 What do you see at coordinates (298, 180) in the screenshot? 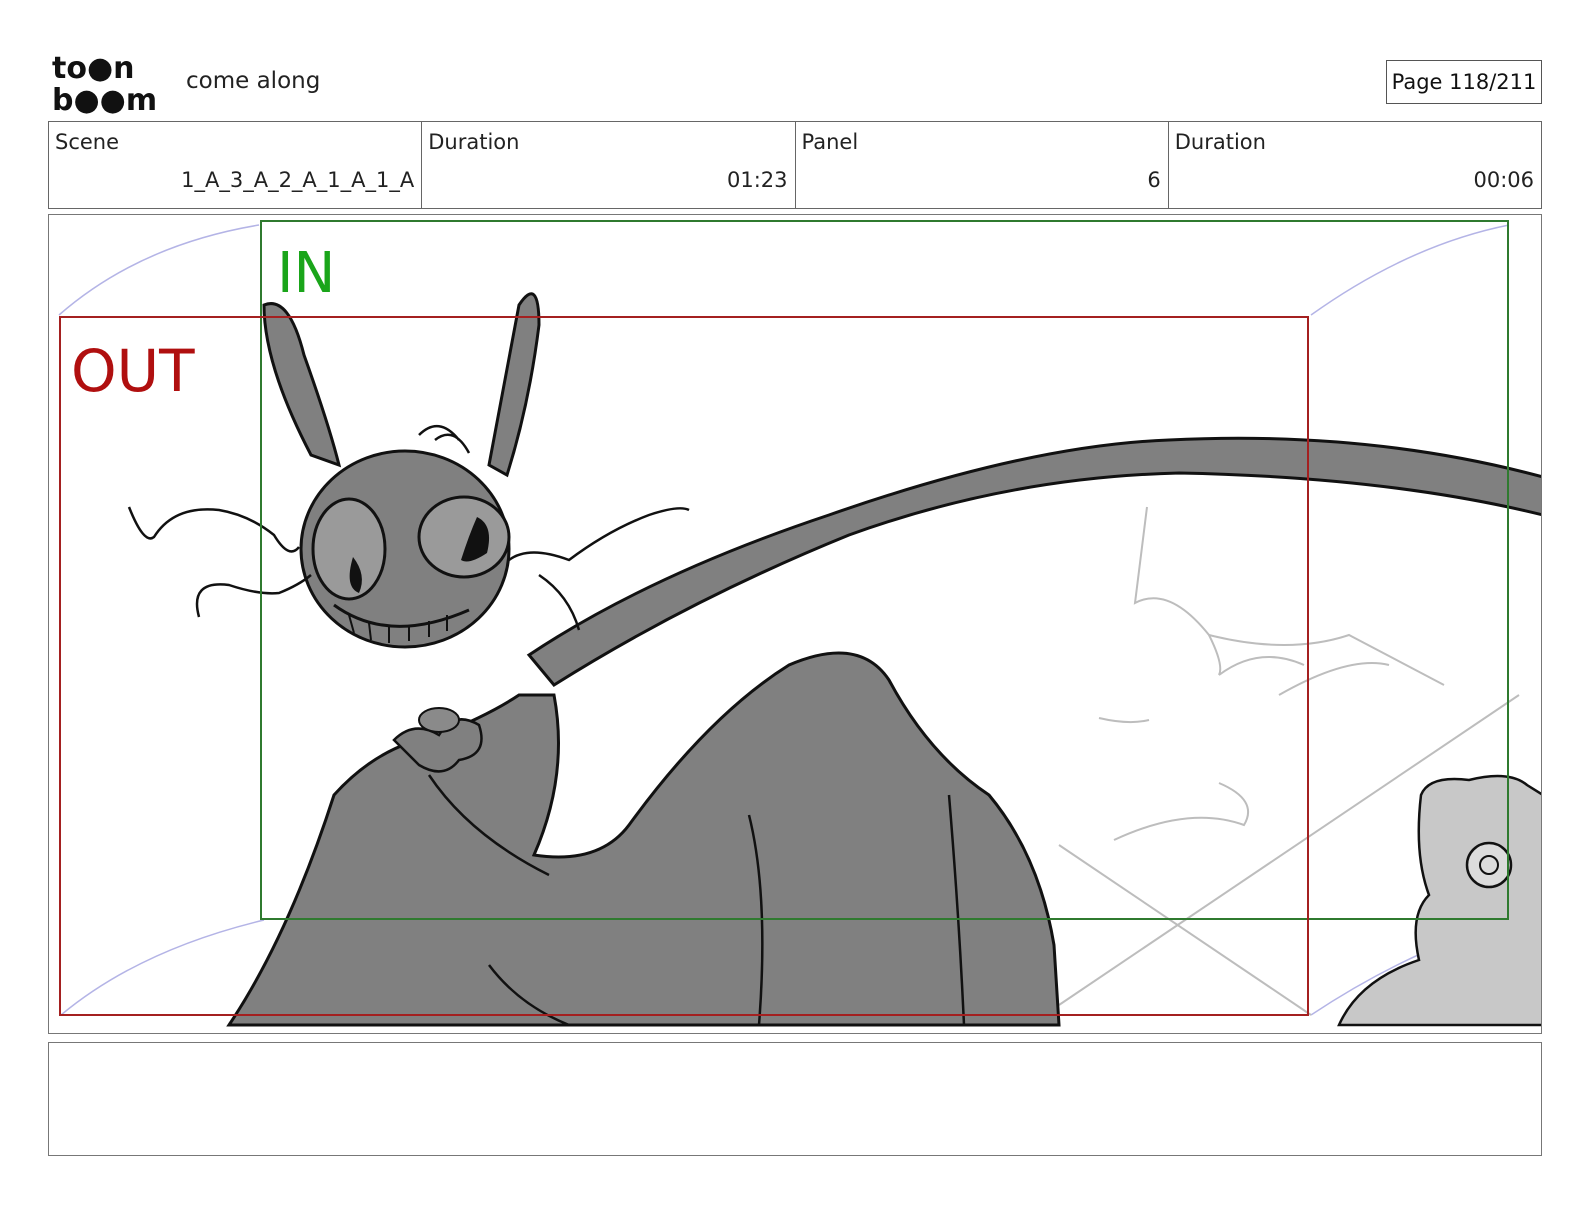
I see `scene-value: 1_A_3_A_2_A_1_A_1_A` at bounding box center [298, 180].